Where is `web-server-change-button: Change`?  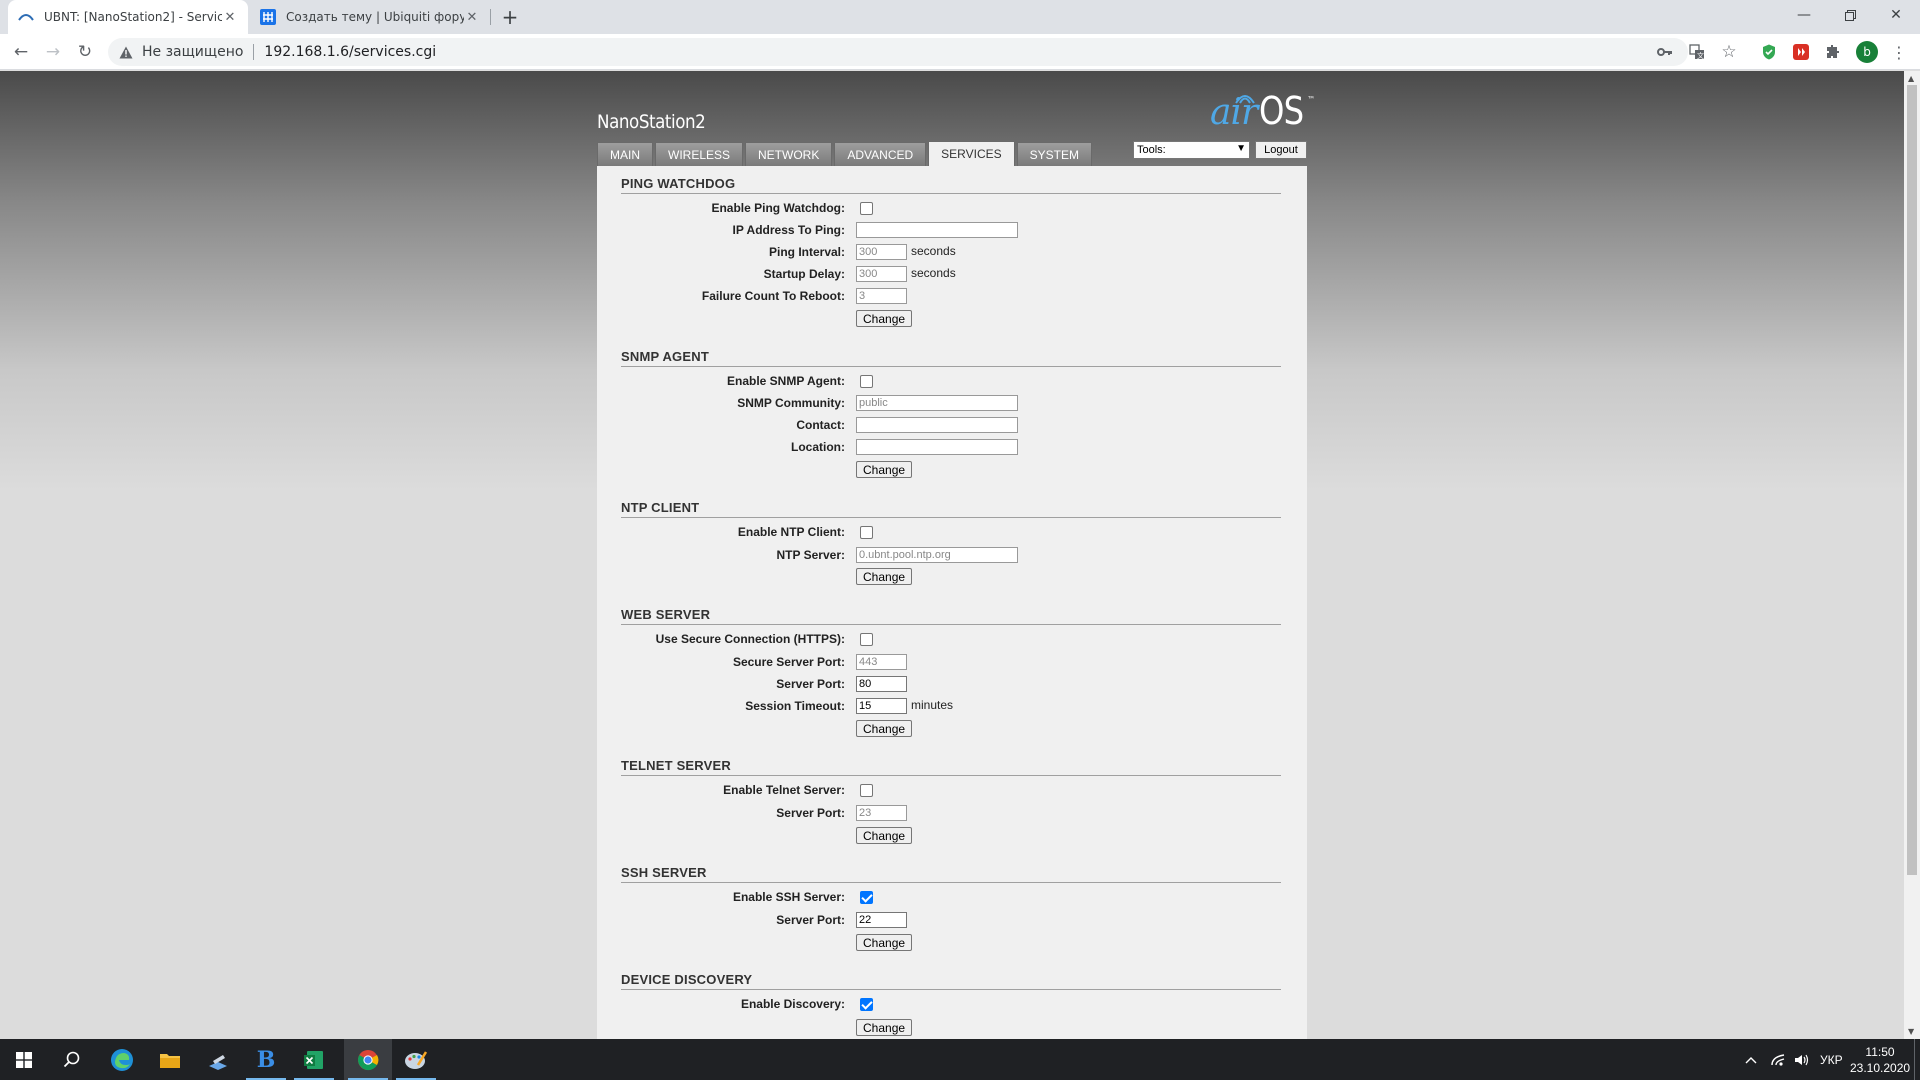 web-server-change-button: Change is located at coordinates (884, 728).